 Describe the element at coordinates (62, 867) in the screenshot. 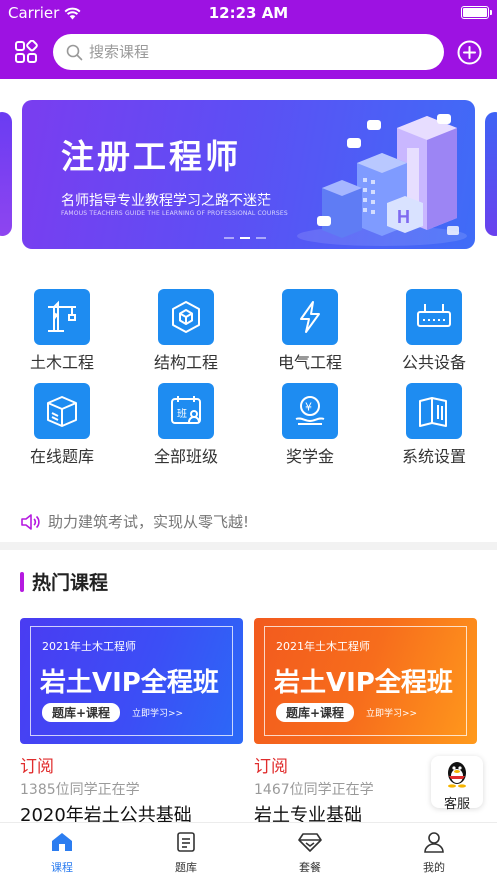

I see `tab-label: 课程` at that location.